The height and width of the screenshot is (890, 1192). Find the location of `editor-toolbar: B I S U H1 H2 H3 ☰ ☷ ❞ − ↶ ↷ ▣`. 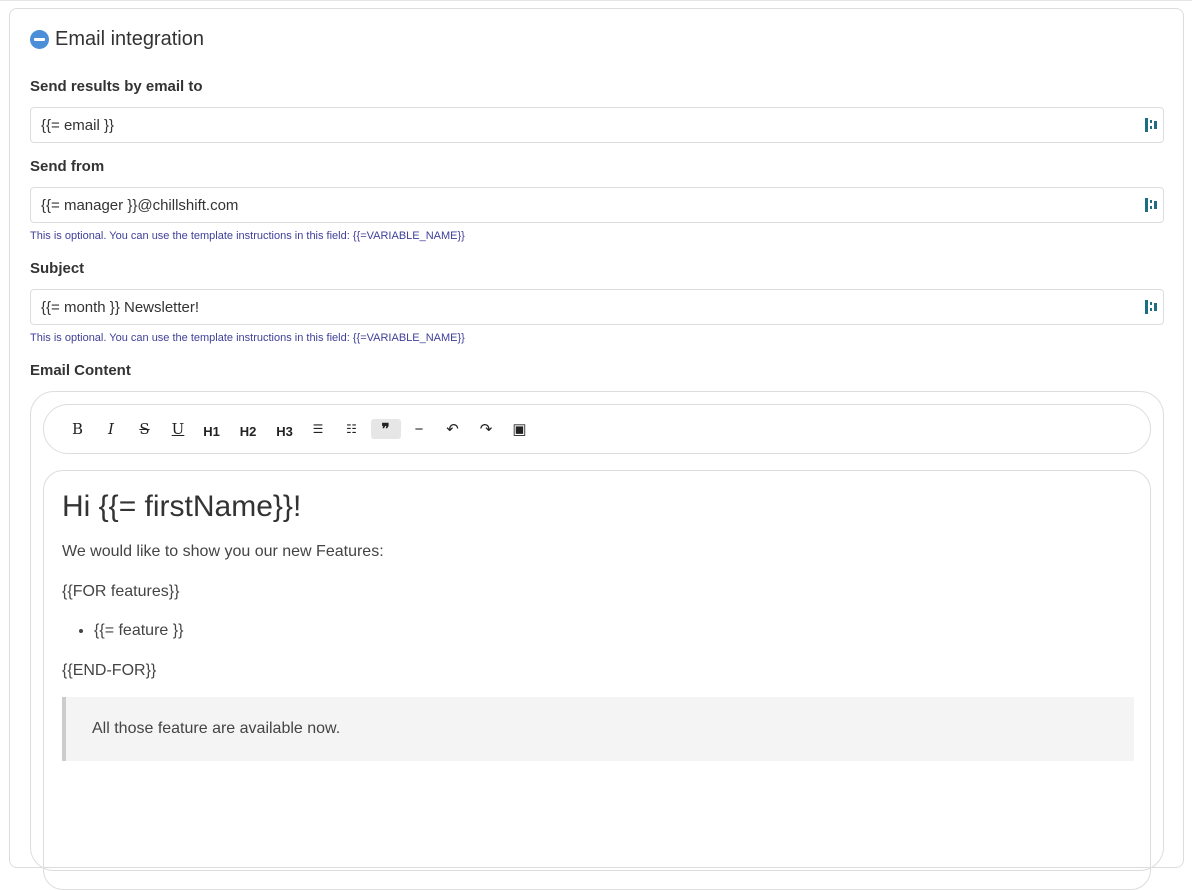

editor-toolbar: B I S U H1 H2 H3 ☰ ☷ ❞ − ↶ ↷ ▣ is located at coordinates (597, 429).